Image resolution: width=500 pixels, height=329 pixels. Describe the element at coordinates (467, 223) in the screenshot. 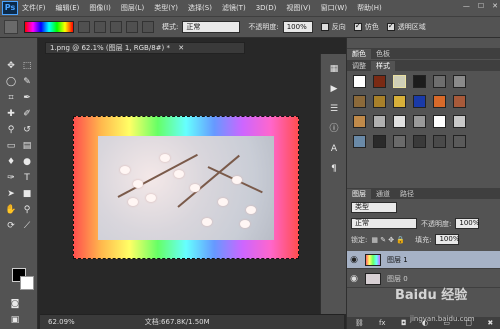

I see `layer-opacity-input: 100%` at that location.